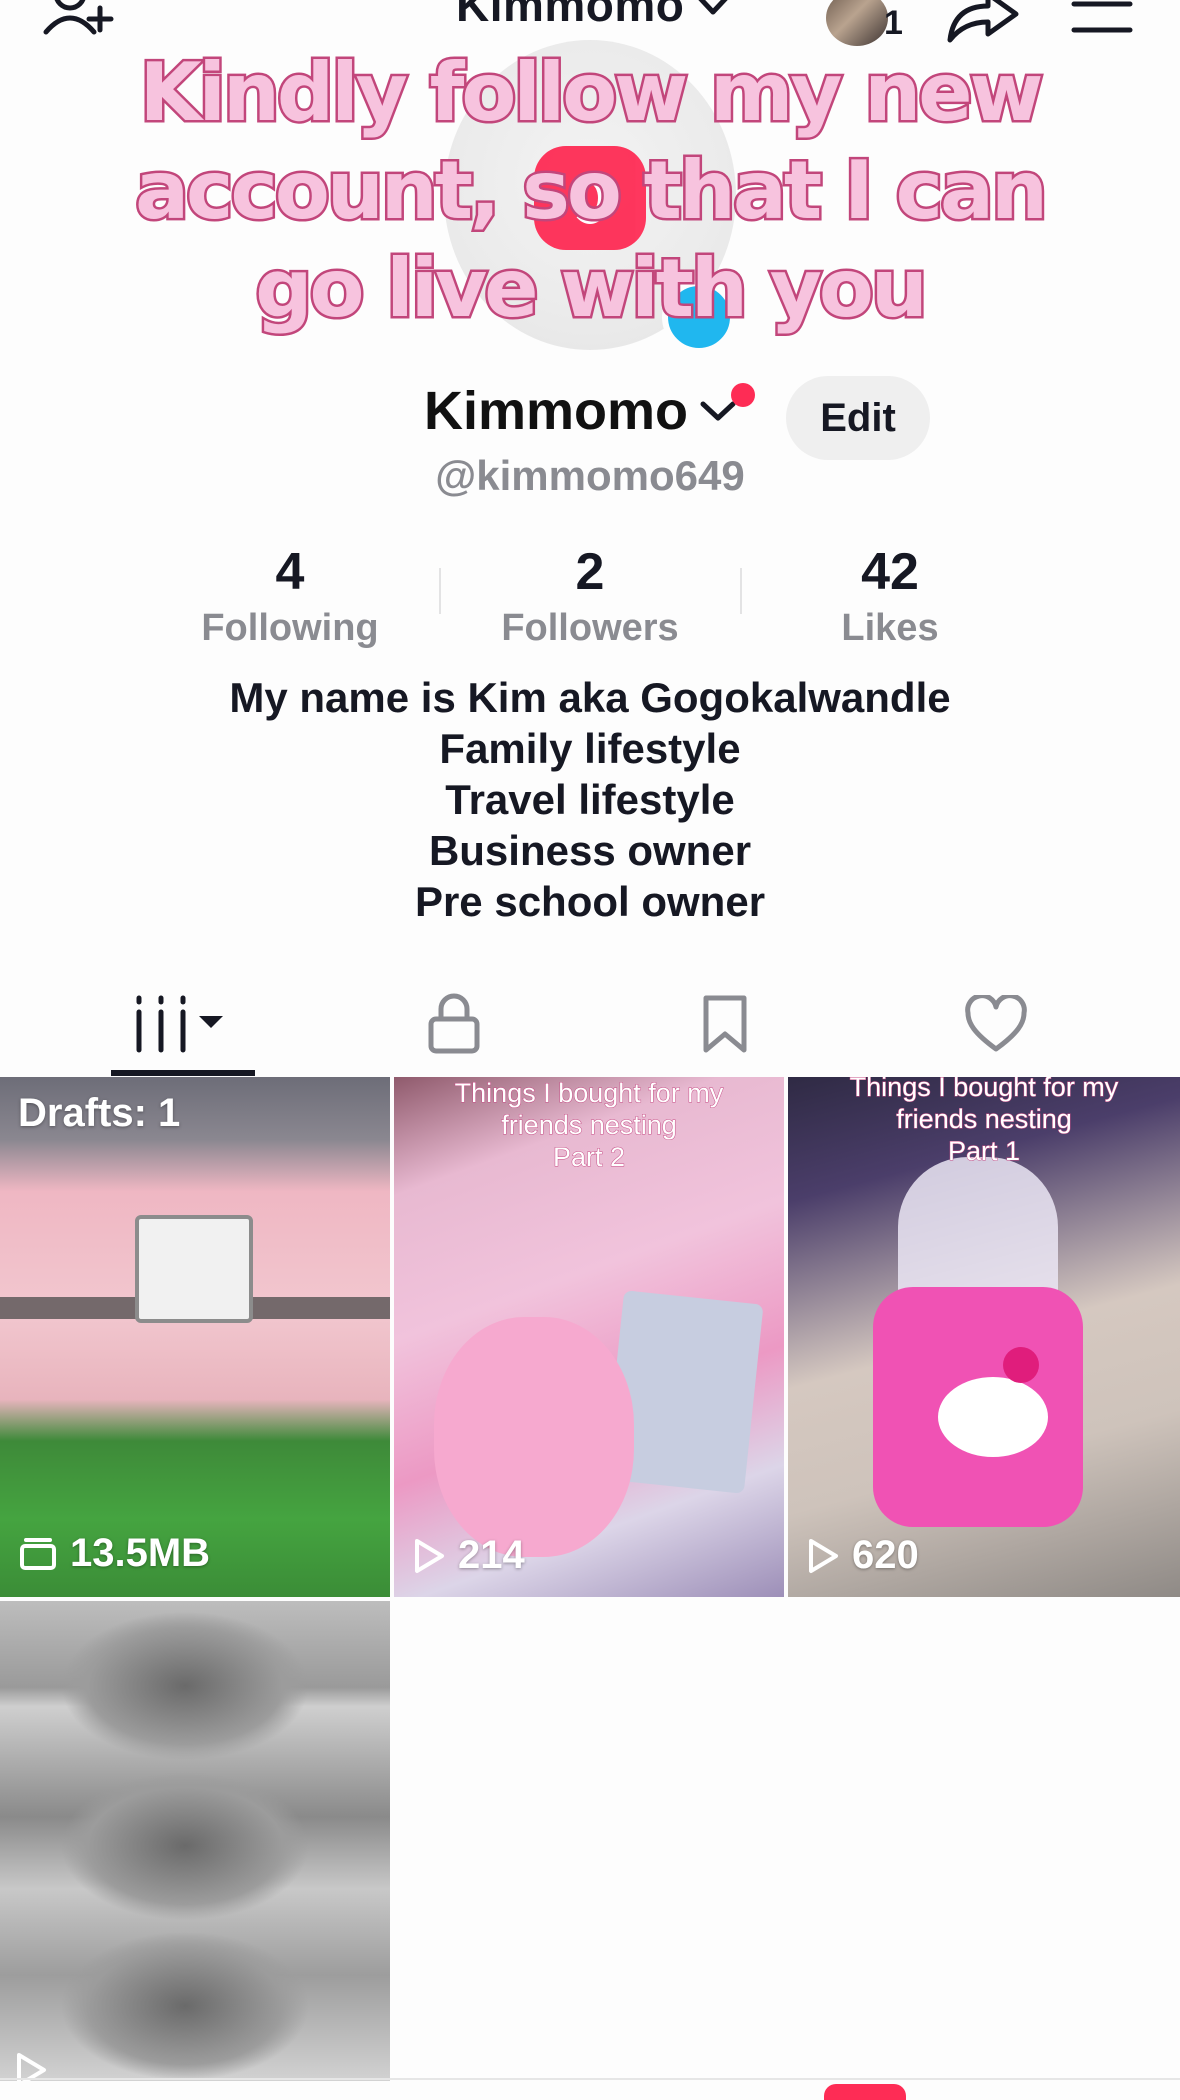  I want to click on bio-line: Business owner, so click(590, 850).